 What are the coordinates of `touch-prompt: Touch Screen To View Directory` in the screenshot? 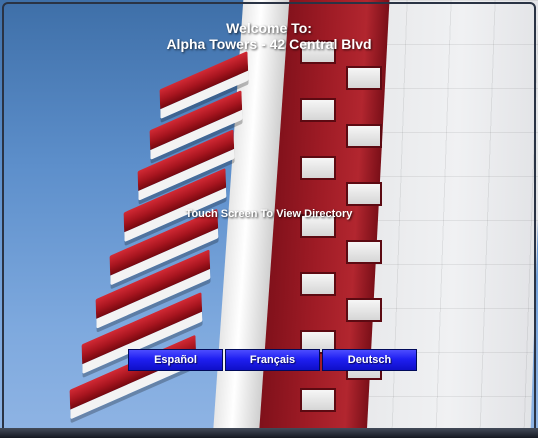 It's located at (269, 214).